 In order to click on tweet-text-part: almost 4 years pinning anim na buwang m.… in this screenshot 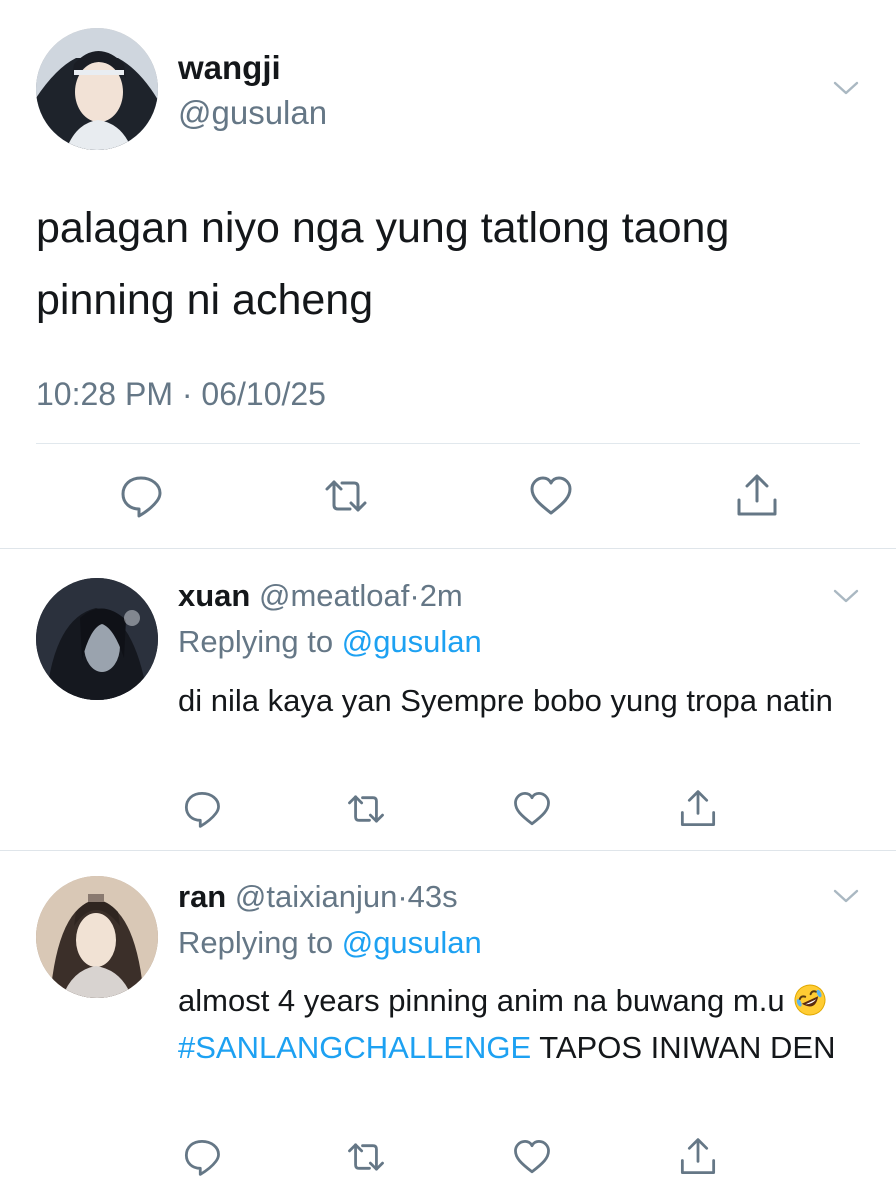, I will do `click(481, 1000)`.